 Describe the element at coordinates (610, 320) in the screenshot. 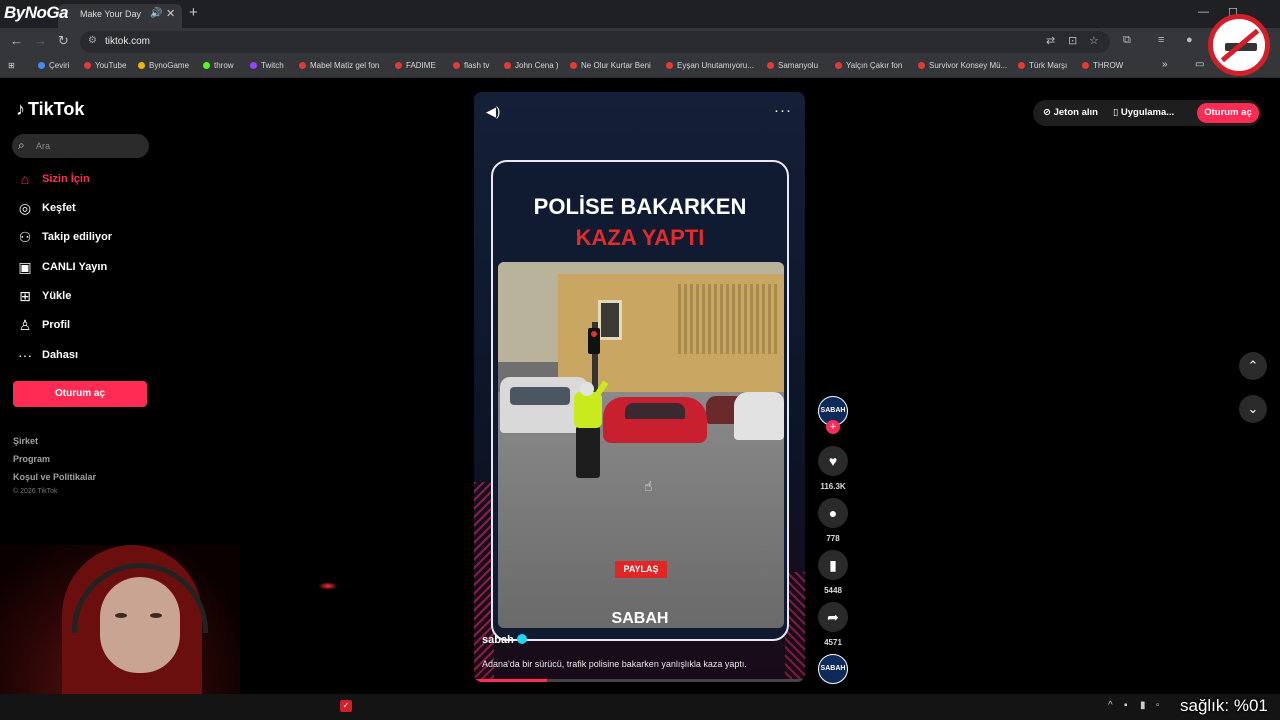

I see `window-shape` at that location.